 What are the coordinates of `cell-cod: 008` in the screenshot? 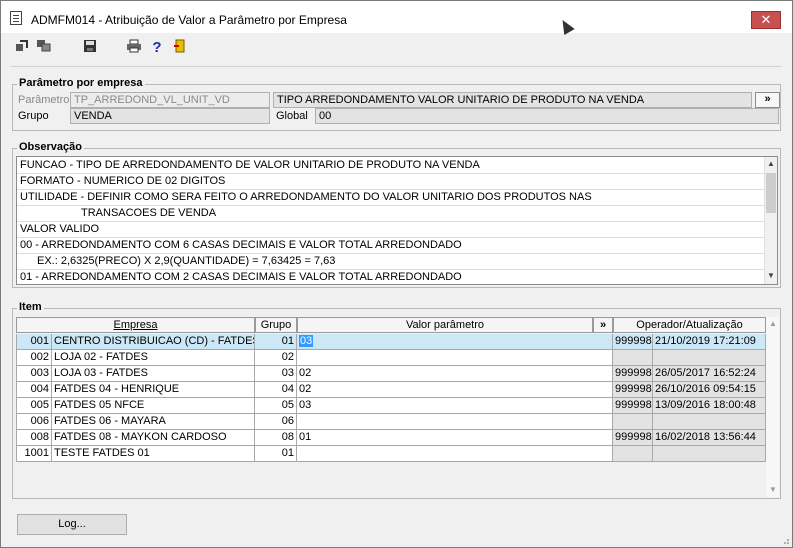 It's located at (34, 438).